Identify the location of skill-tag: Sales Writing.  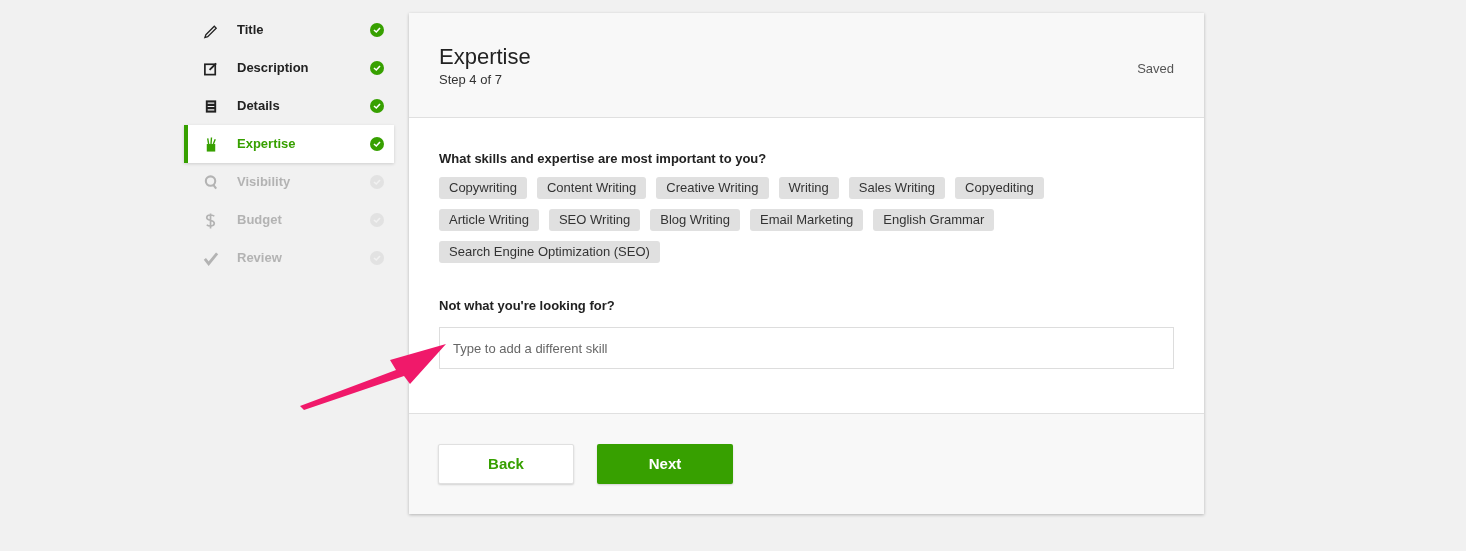
(897, 187).